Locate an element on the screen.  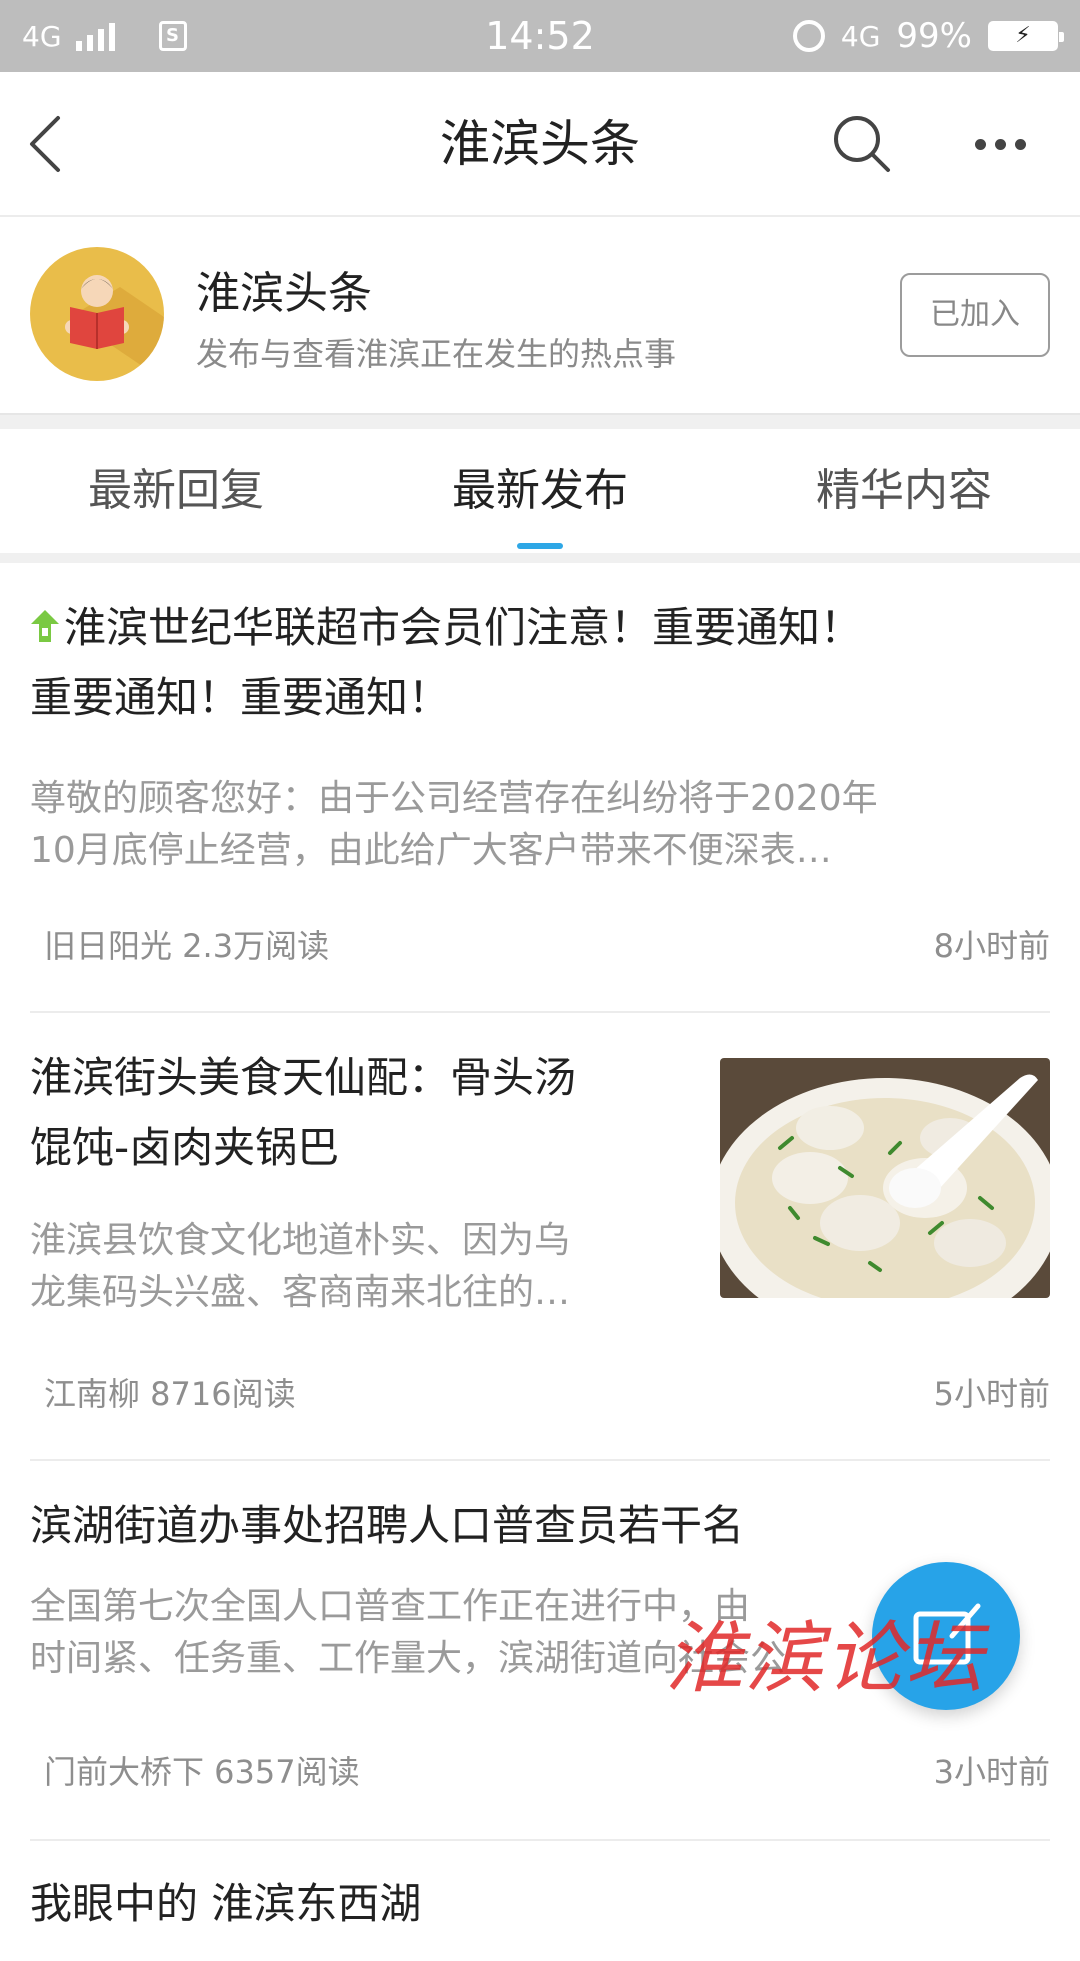
watermark: 淮滨论坛 is located at coordinates (825, 1659).